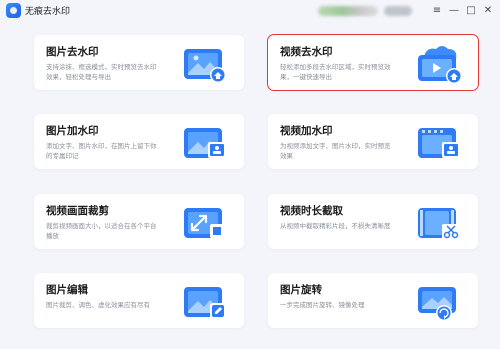 The image size is (500, 349). Describe the element at coordinates (67, 290) in the screenshot. I see `card-title: 图片编辑` at that location.